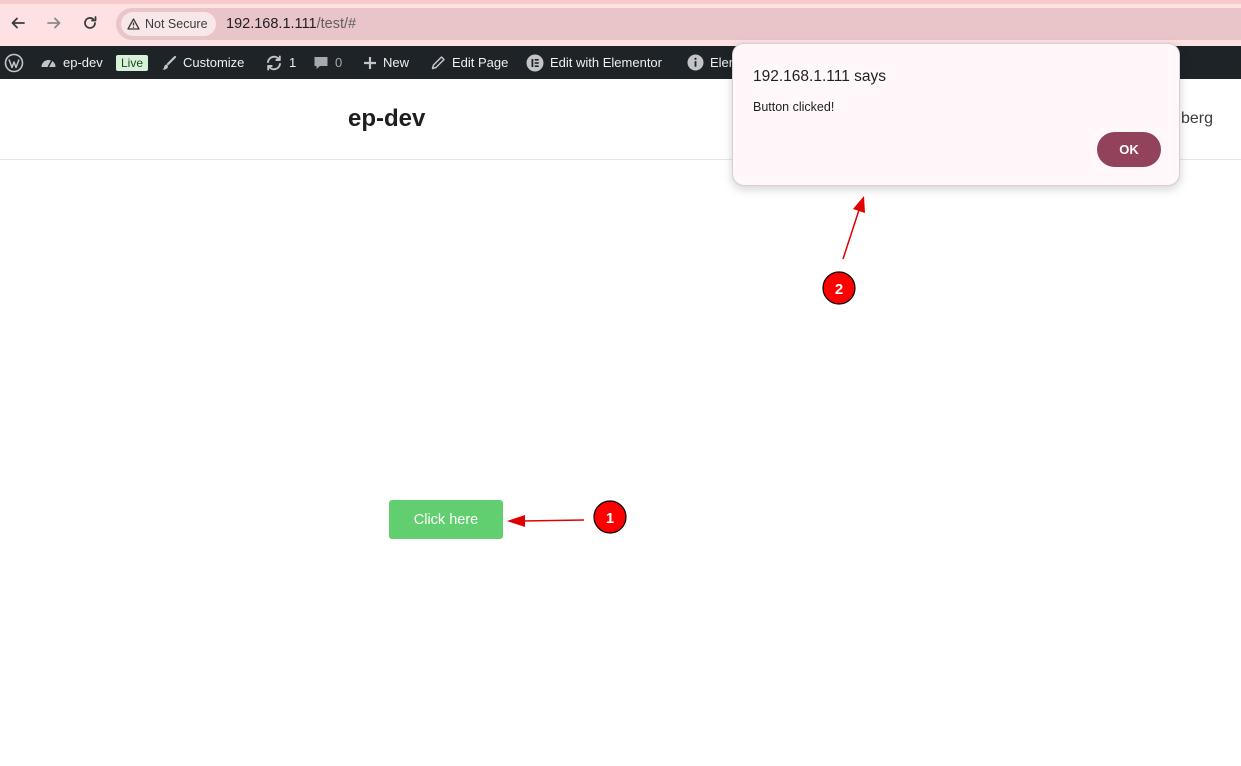 The height and width of the screenshot is (766, 1241). I want to click on dialog-title: 192.168.1.111 says, so click(819, 76).